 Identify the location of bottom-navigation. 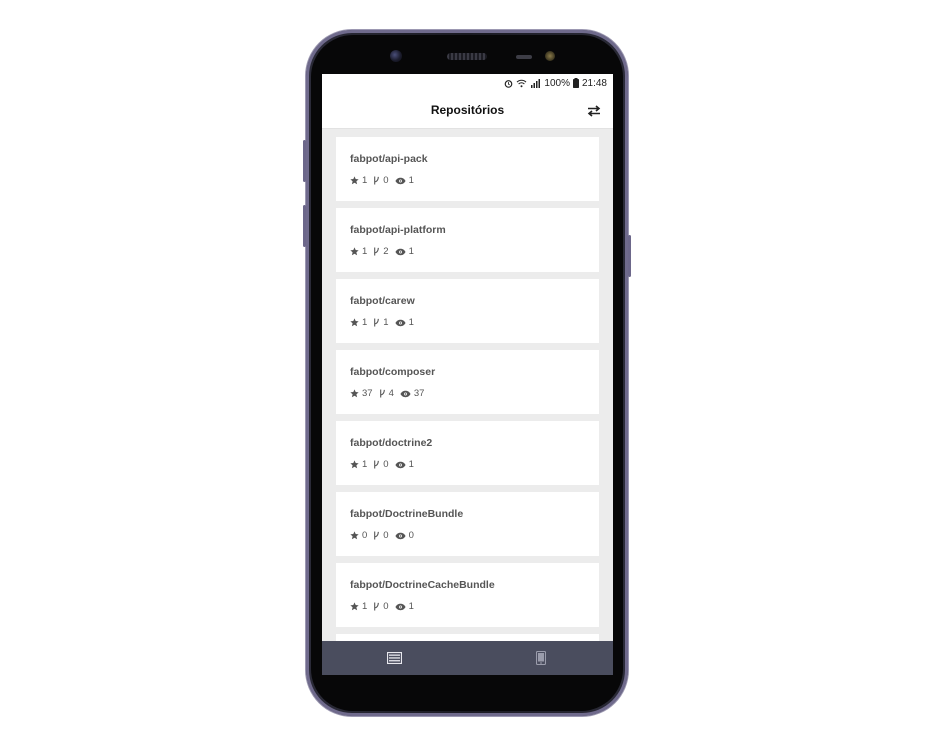
(467, 658).